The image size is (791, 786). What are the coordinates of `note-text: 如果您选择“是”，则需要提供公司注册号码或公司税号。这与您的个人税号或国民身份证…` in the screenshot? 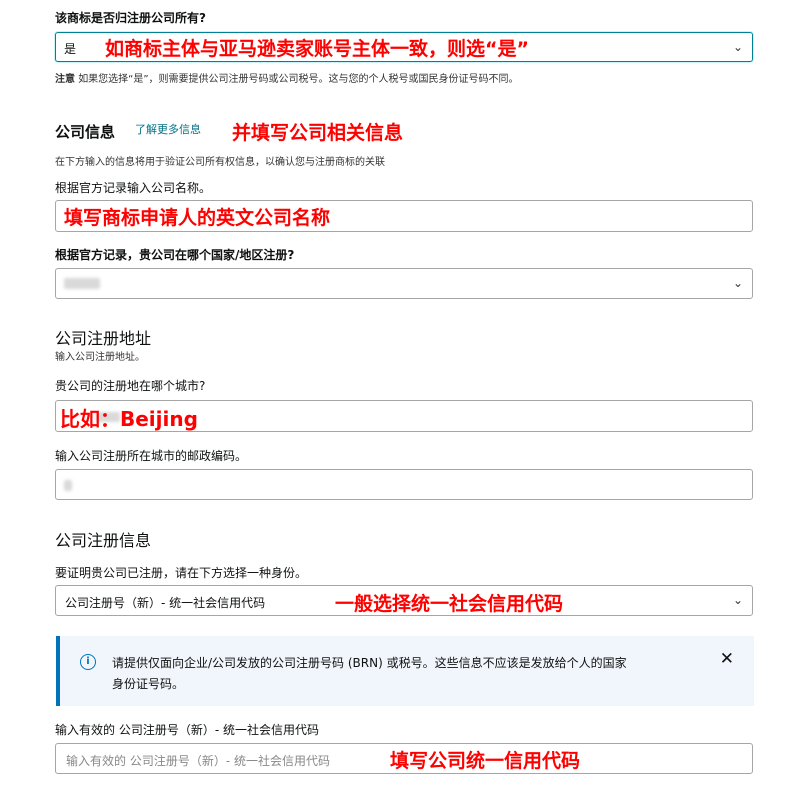 It's located at (298, 79).